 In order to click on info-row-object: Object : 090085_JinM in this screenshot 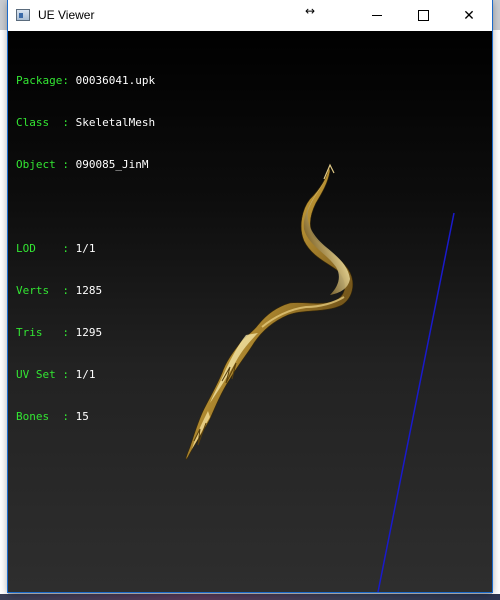, I will do `click(82, 164)`.